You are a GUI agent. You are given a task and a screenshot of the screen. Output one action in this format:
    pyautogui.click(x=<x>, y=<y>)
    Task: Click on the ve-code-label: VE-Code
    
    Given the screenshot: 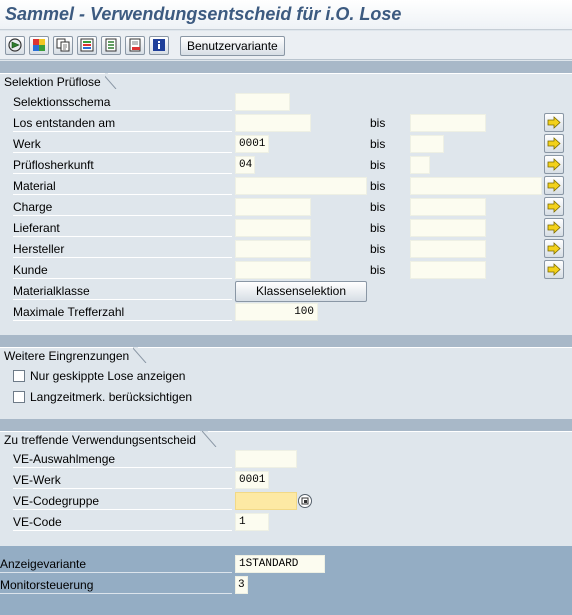 What is the action you would take?
    pyautogui.click(x=122, y=522)
    